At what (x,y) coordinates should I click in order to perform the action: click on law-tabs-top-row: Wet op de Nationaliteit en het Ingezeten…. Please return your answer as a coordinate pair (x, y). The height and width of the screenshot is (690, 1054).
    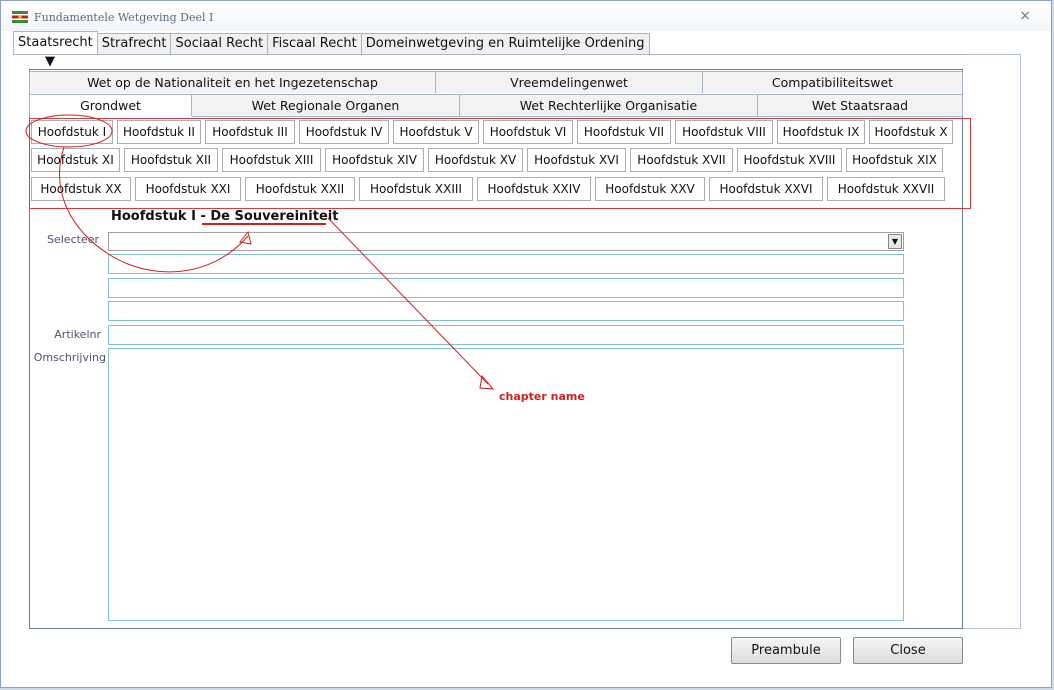
    Looking at the image, I should click on (496, 82).